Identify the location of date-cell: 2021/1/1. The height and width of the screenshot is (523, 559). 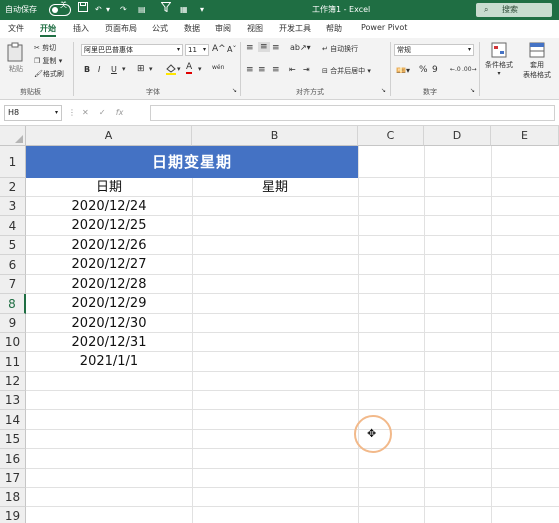
(109, 362).